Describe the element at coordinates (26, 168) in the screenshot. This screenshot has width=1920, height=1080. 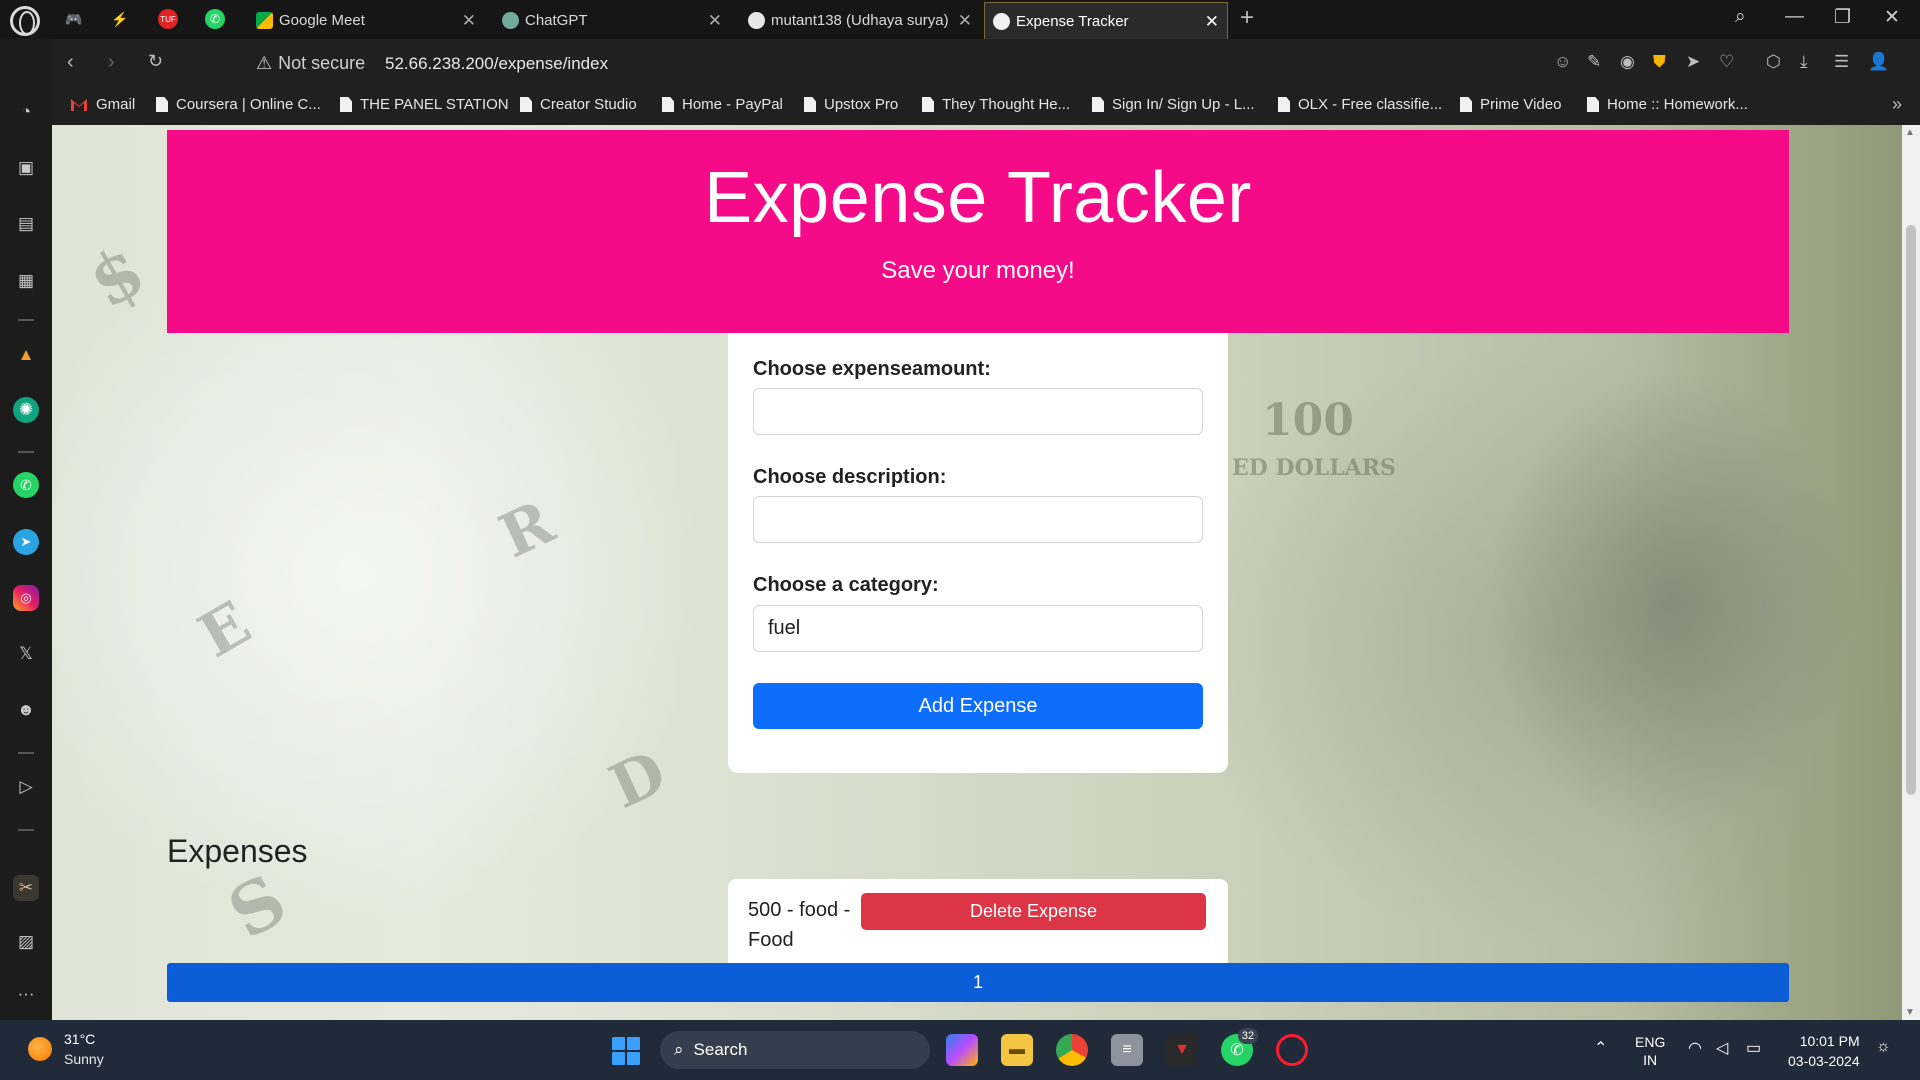
I see `shopping-icon: ▣` at that location.